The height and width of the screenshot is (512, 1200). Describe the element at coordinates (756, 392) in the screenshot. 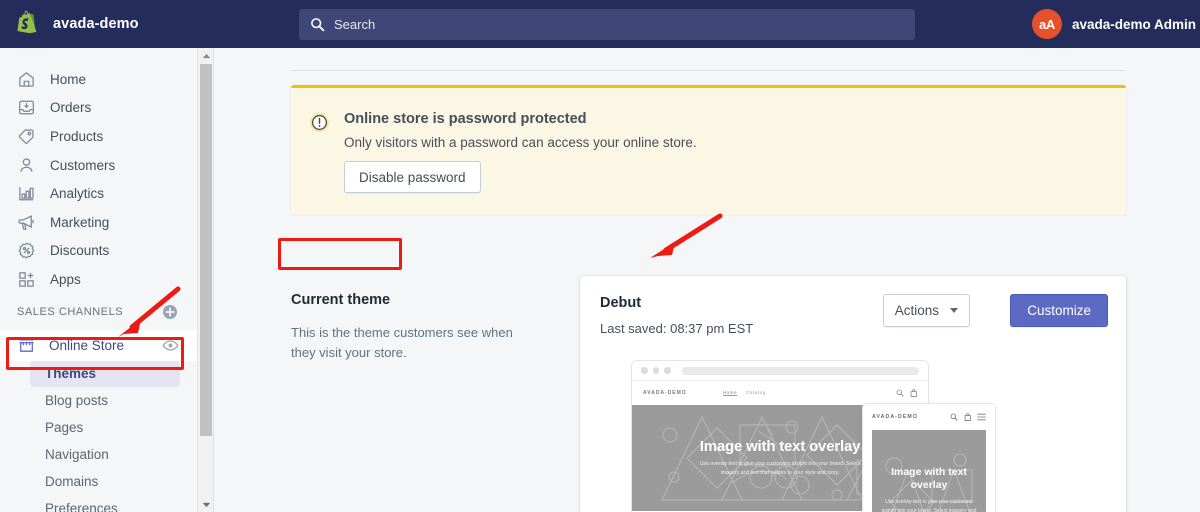

I see `preview-nav-catalog: Catalog` at that location.